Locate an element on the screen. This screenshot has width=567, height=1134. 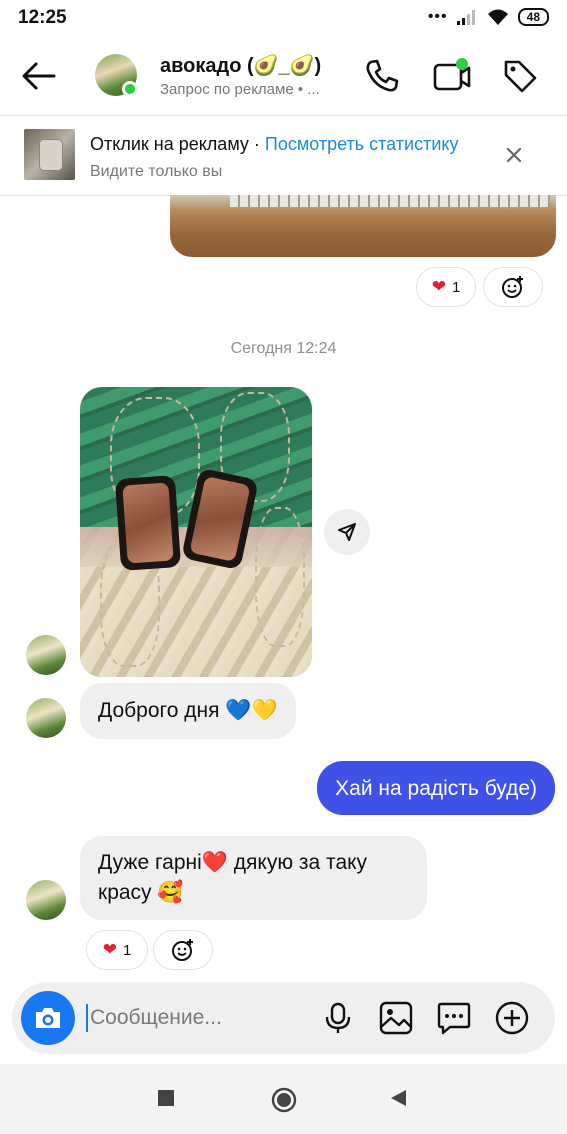
status-bar: 12:25 ••• 48 is located at coordinates (283, 18).